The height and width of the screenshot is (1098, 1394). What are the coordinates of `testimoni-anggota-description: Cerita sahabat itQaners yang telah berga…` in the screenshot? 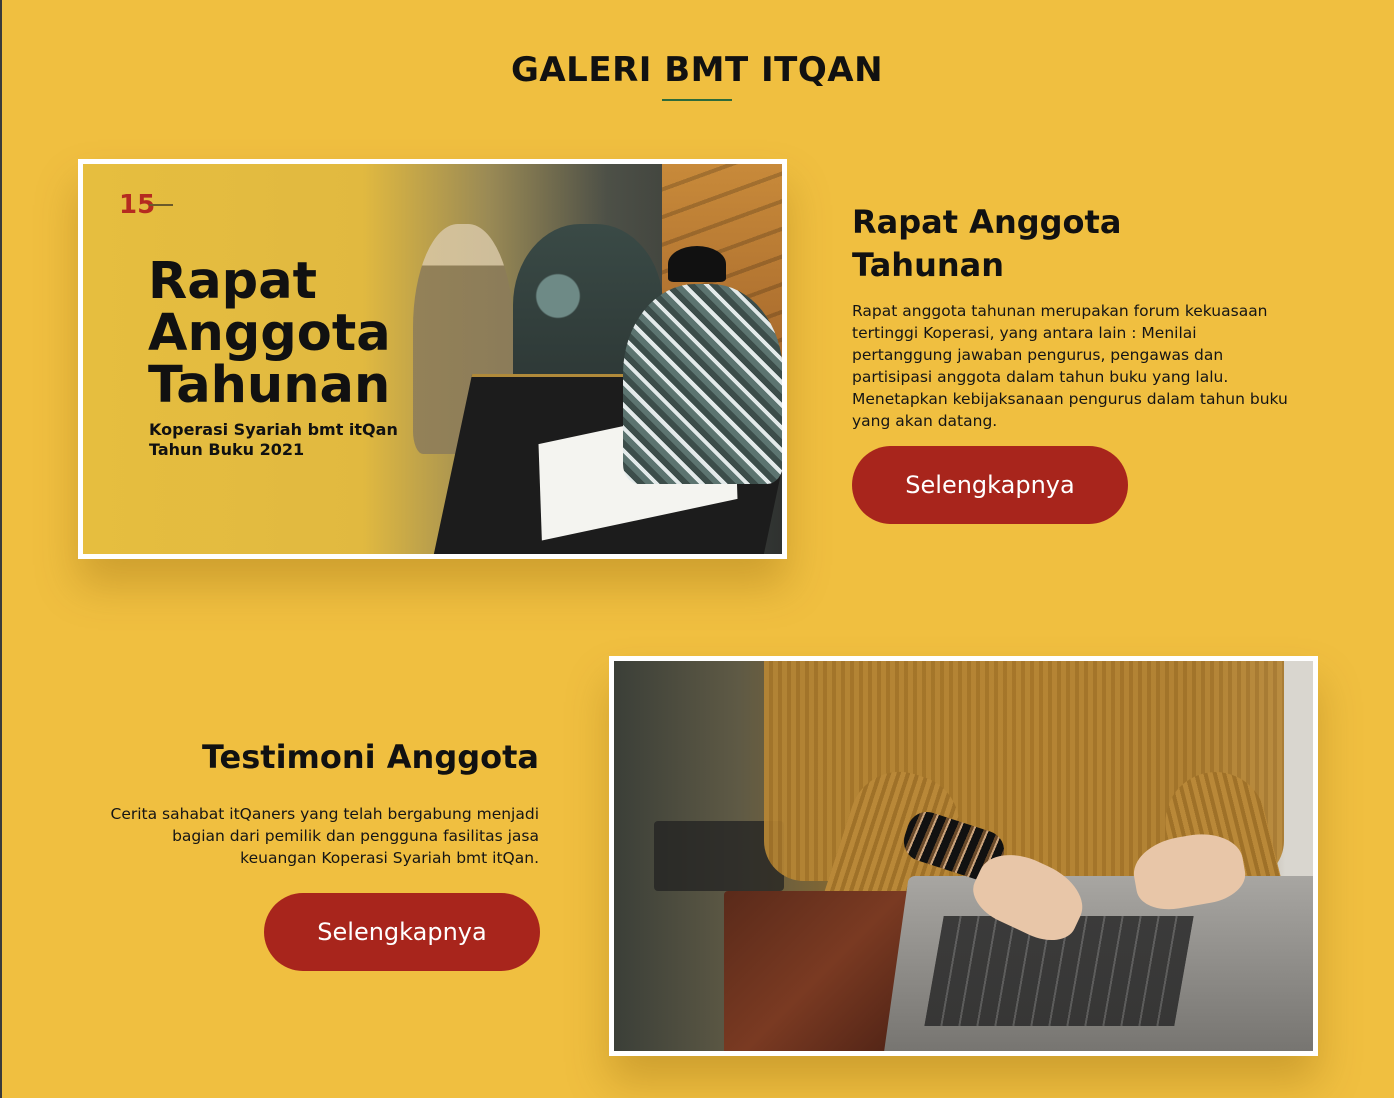 It's located at (325, 836).